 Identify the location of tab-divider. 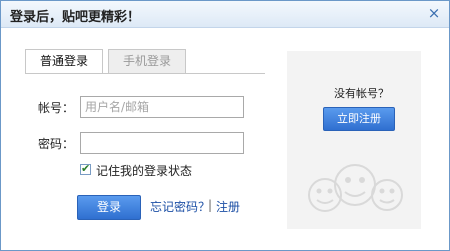
(145, 73).